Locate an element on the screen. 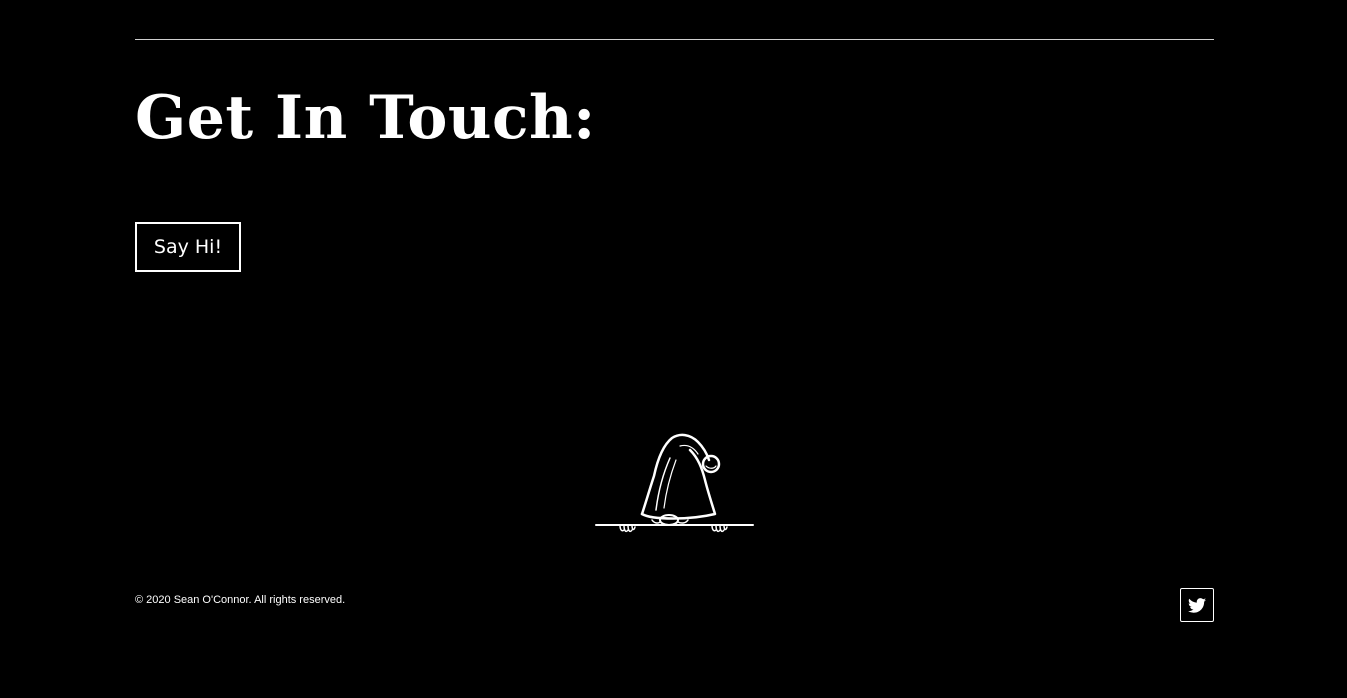  contact-heading: Get In Touch: is located at coordinates (365, 118).